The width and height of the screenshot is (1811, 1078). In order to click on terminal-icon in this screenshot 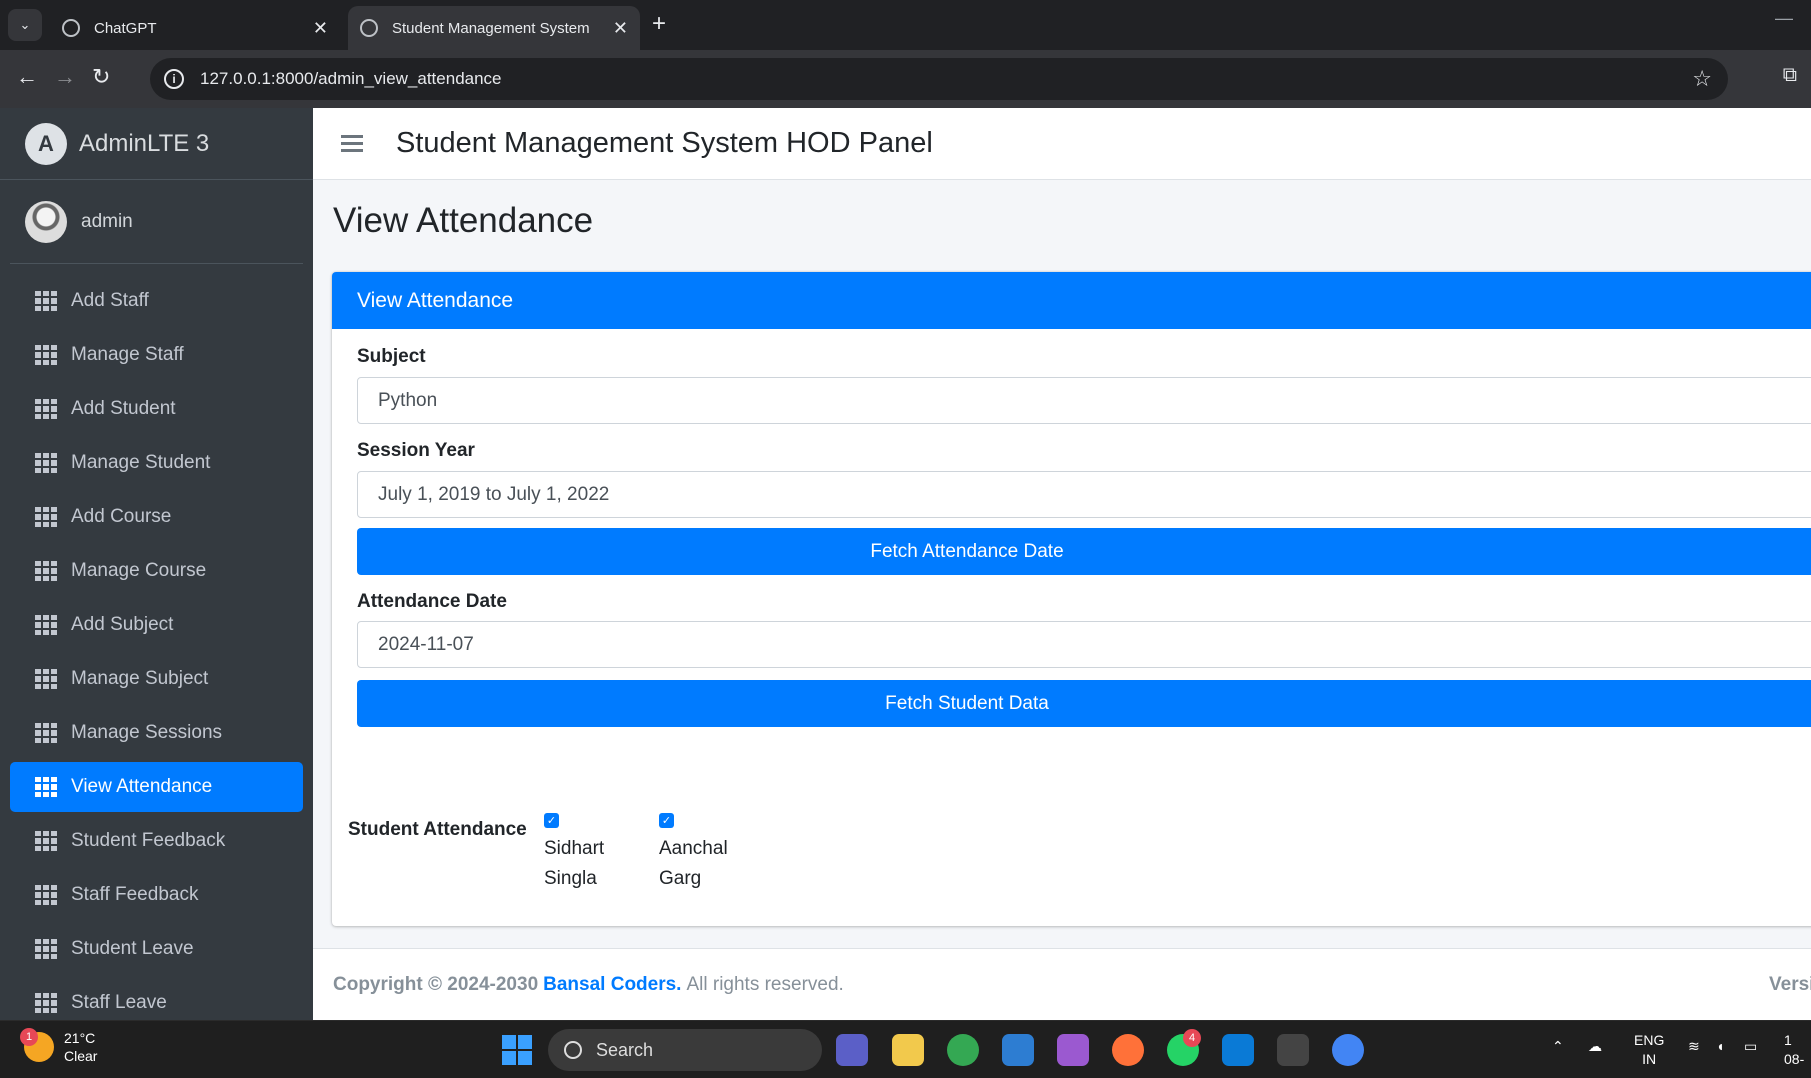, I will do `click(1293, 1050)`.